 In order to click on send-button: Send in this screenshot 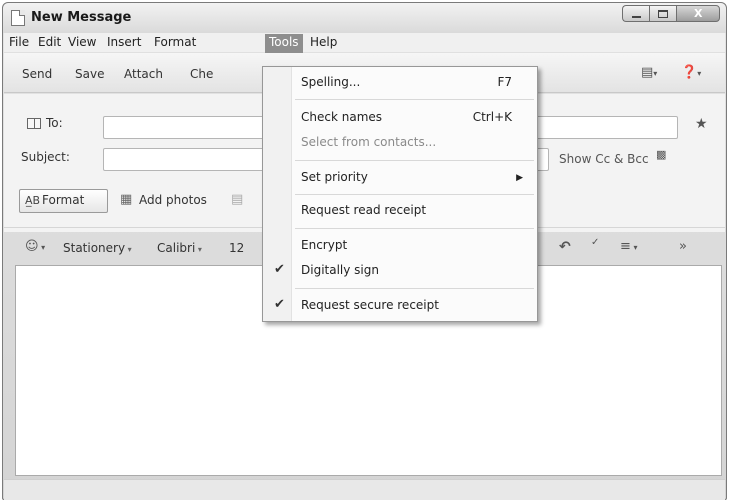, I will do `click(37, 74)`.